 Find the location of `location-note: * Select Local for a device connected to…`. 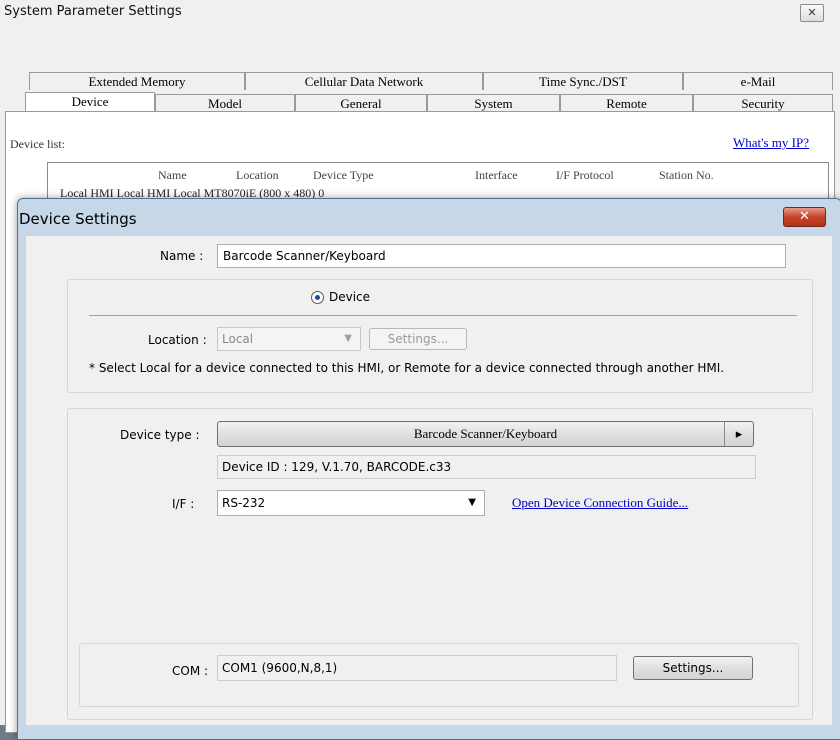

location-note: * Select Local for a device connected to… is located at coordinates (407, 368).